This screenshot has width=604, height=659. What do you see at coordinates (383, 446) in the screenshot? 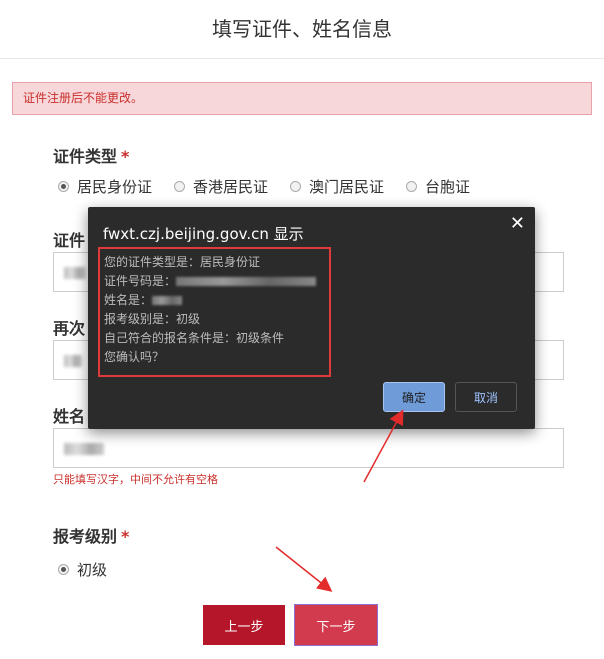
I see `arrow-to-ok-icon` at bounding box center [383, 446].